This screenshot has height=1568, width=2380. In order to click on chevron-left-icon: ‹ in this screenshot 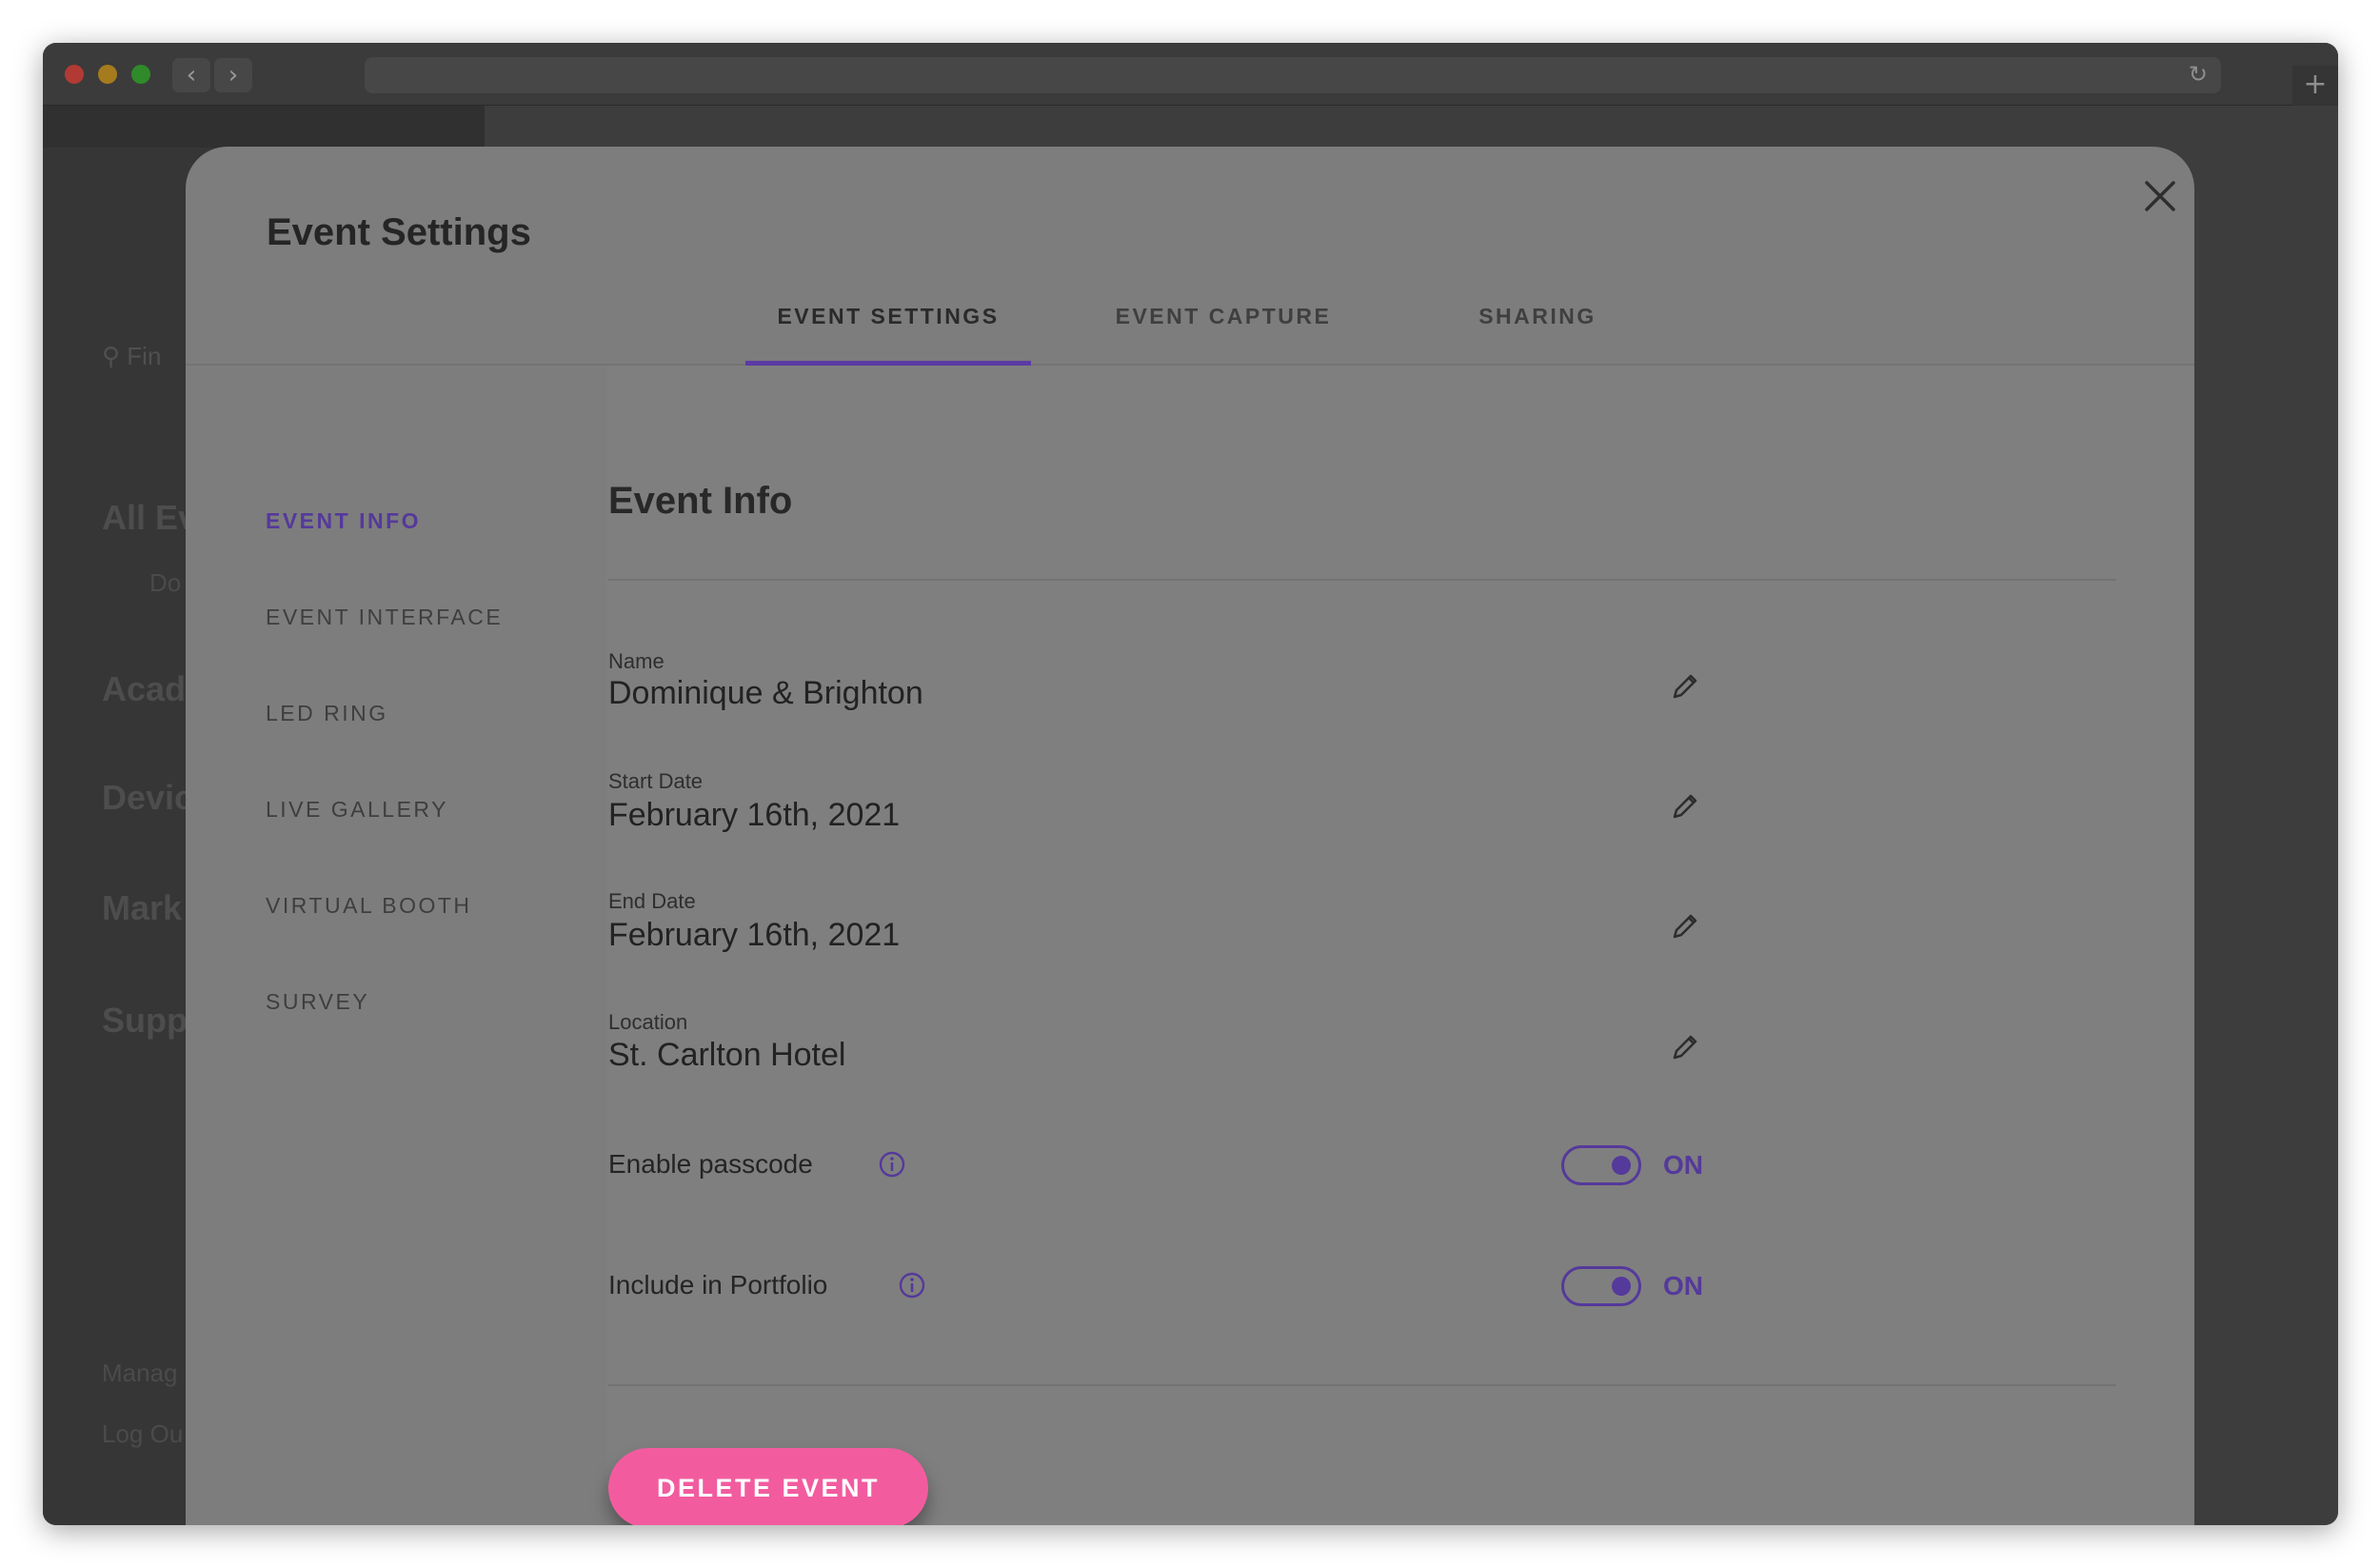, I will do `click(191, 75)`.